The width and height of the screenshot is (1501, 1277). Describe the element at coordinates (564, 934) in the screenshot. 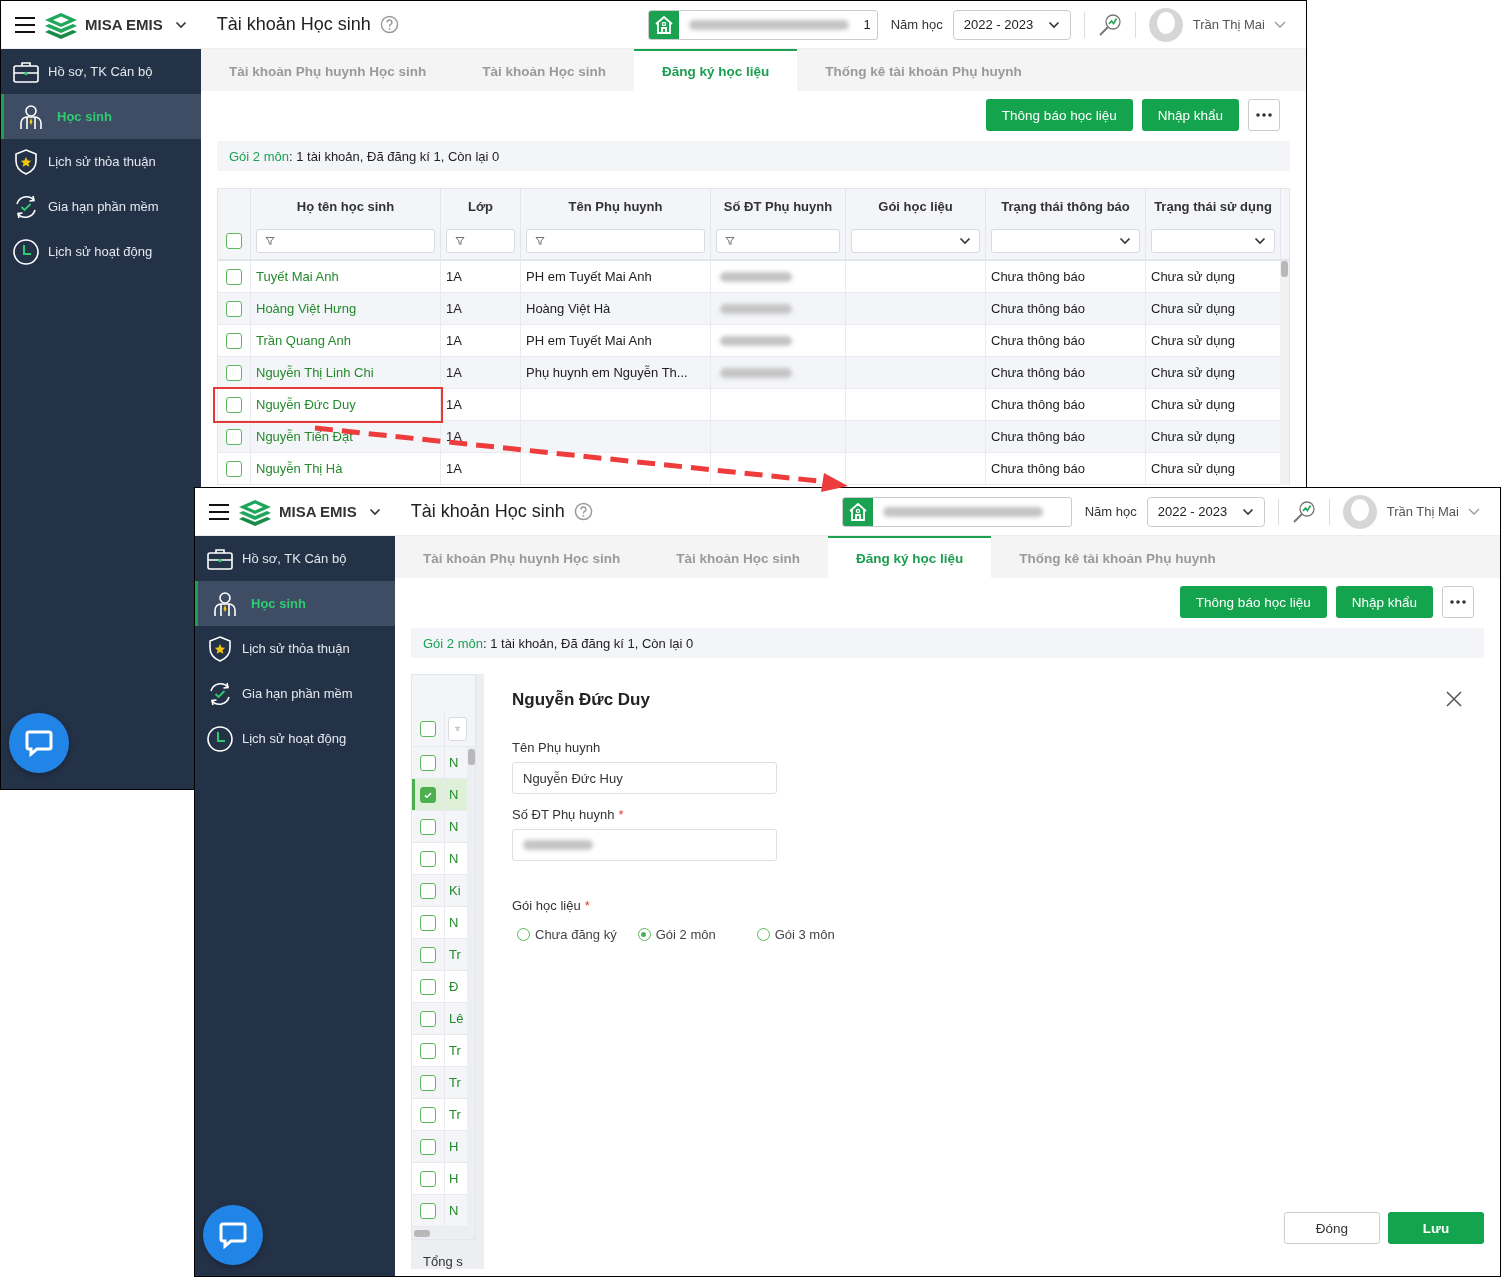

I see `radio-option: Chưa đăng ký` at that location.